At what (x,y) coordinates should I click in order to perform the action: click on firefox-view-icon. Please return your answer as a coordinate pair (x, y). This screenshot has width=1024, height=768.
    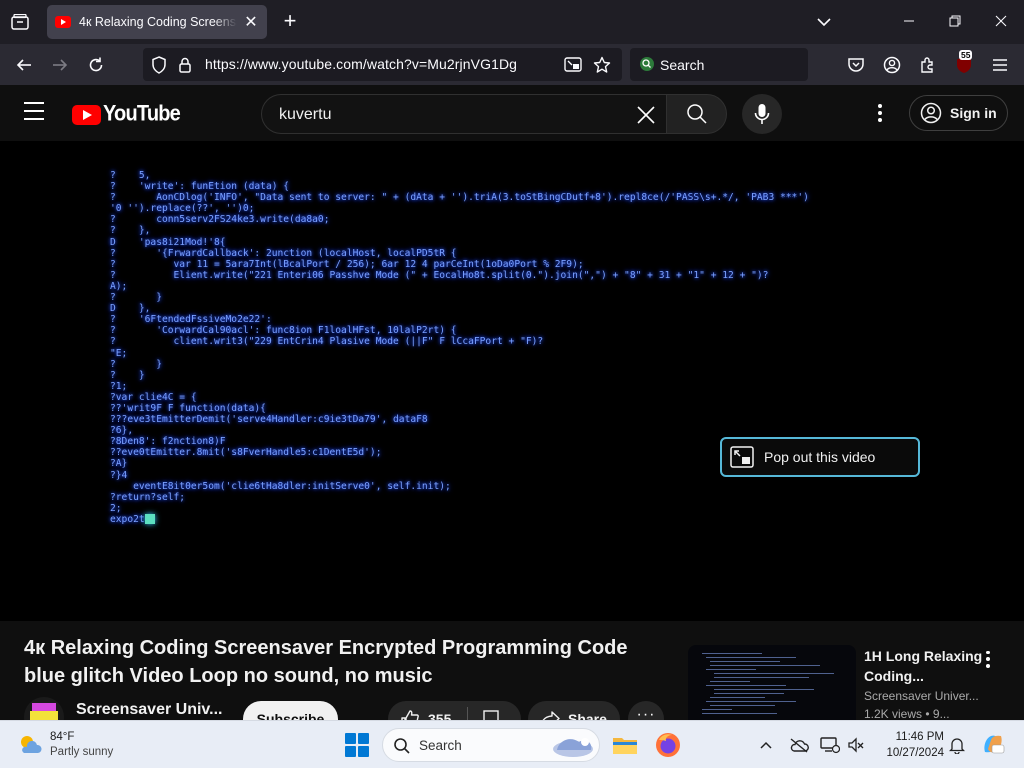
    Looking at the image, I should click on (20, 22).